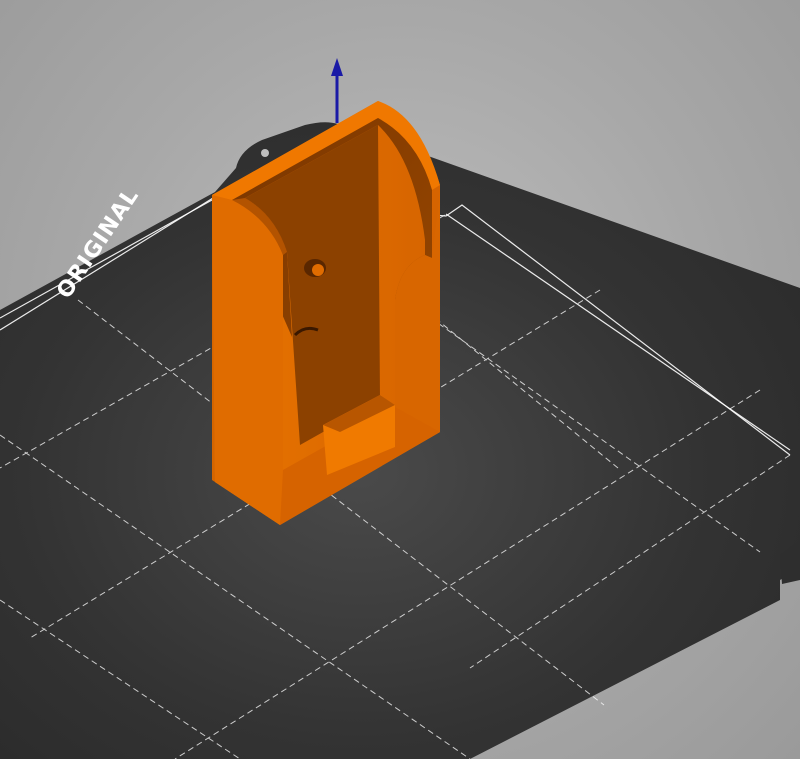 This screenshot has height=759, width=800. Describe the element at coordinates (265, 153) in the screenshot. I see `bed-mount-hole` at that location.